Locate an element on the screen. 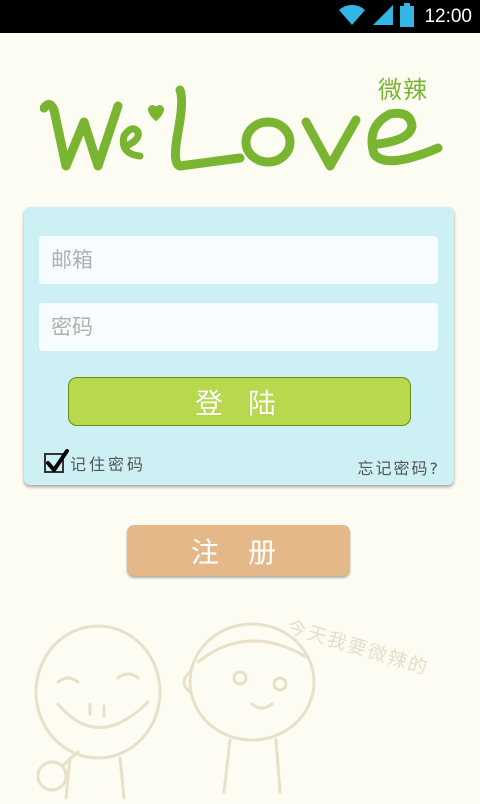  logo-subtitle: 微辣 is located at coordinates (403, 90).